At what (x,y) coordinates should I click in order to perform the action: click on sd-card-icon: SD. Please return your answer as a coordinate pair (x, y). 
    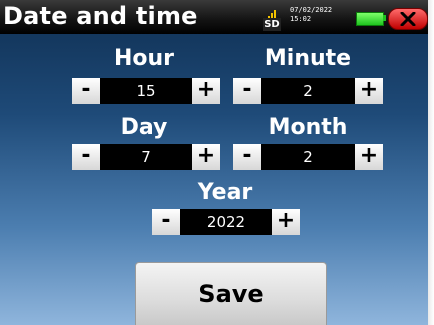
    Looking at the image, I should click on (272, 18).